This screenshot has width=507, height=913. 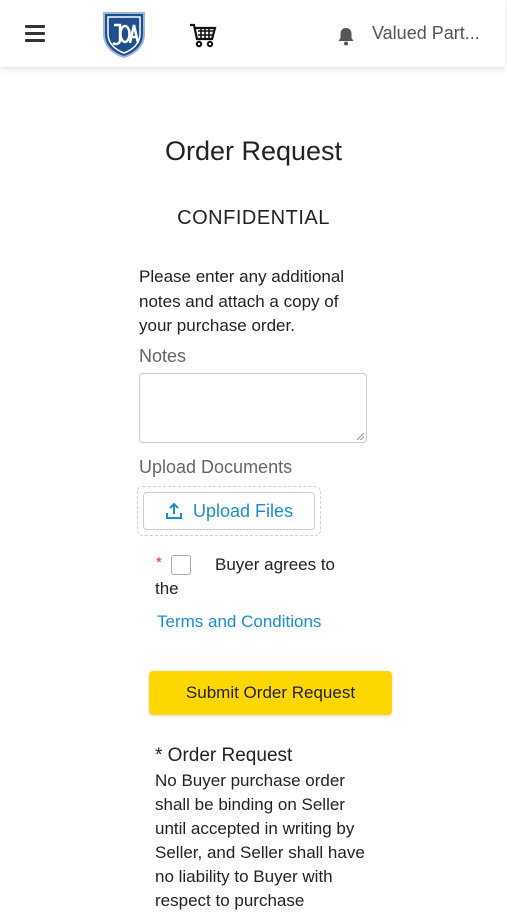 I want to click on required-marker: *, so click(x=159, y=562).